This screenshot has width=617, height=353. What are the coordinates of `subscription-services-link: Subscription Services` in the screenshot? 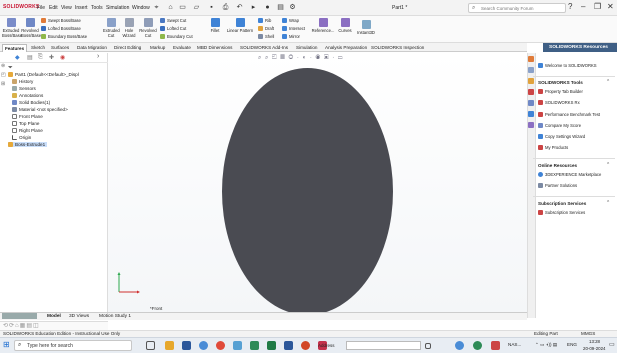 It's located at (561, 213).